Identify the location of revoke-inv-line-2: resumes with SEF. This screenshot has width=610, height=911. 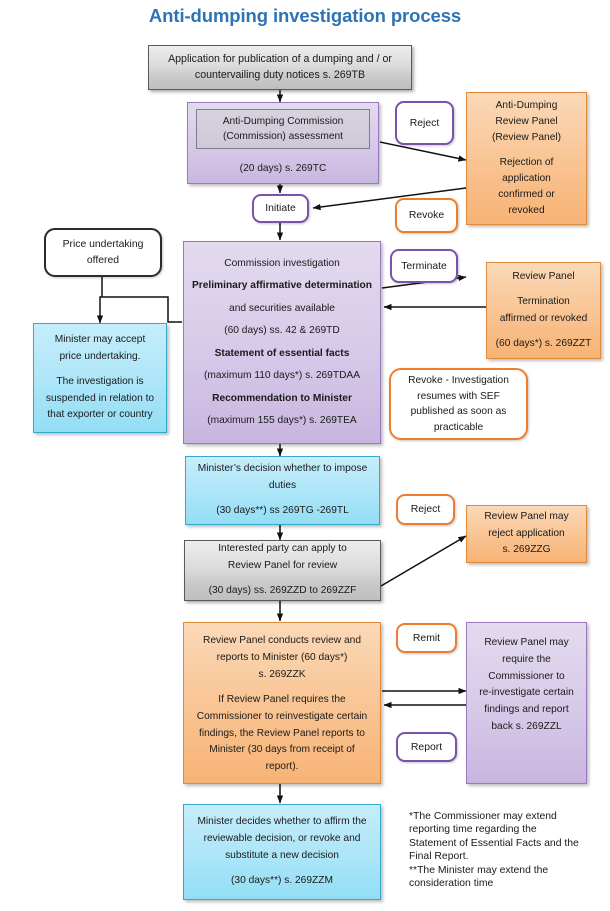
(458, 396).